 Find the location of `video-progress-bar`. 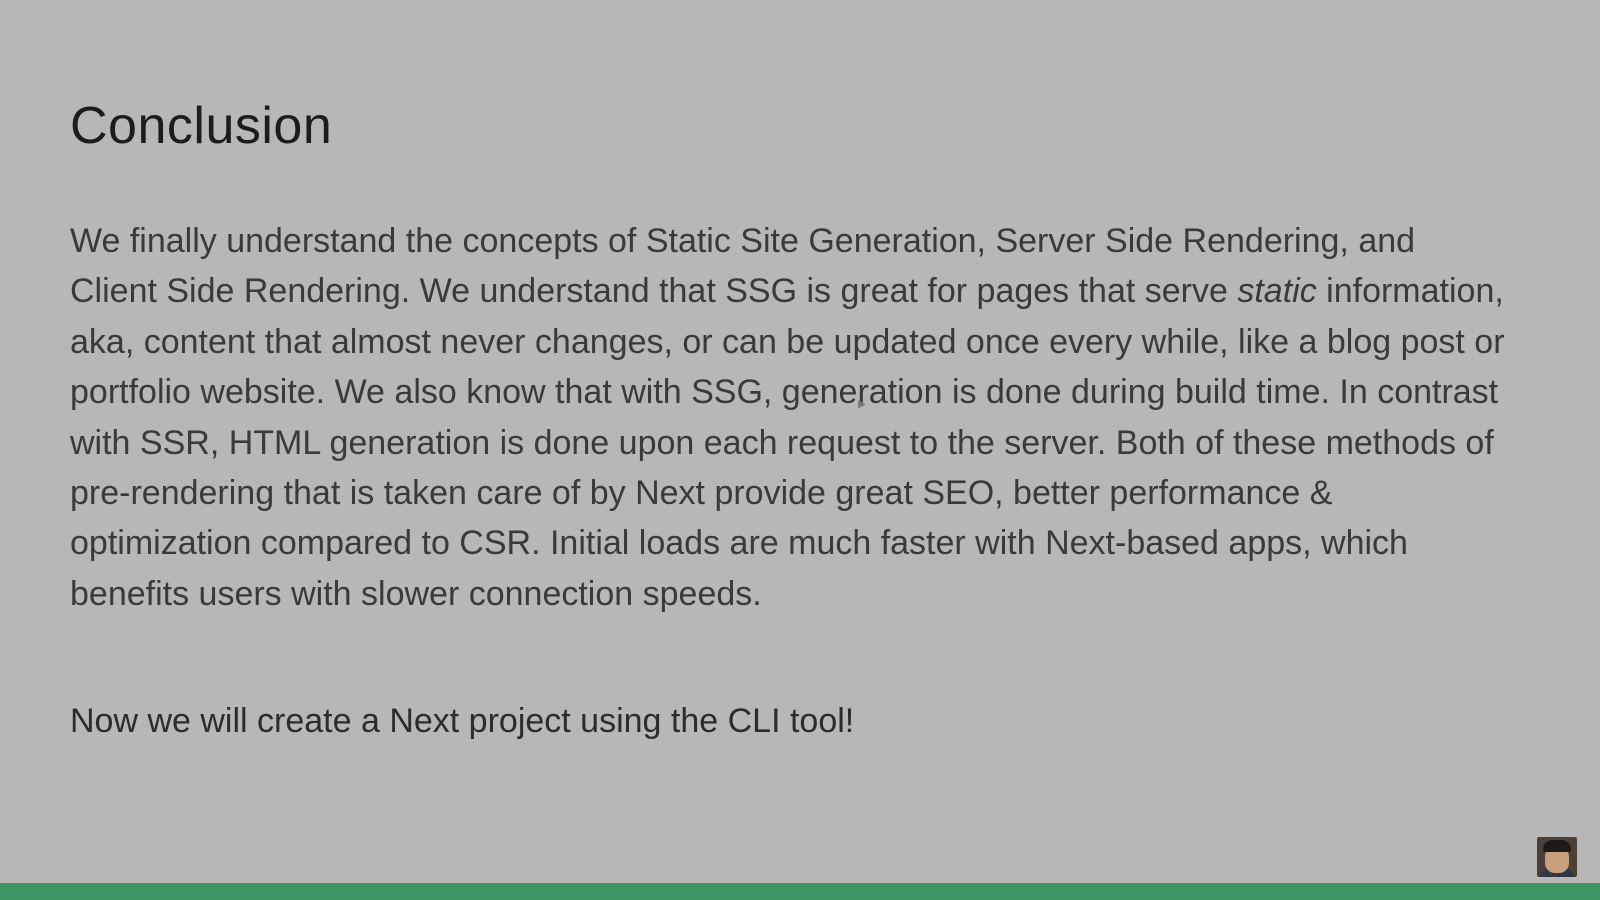

video-progress-bar is located at coordinates (800, 891).